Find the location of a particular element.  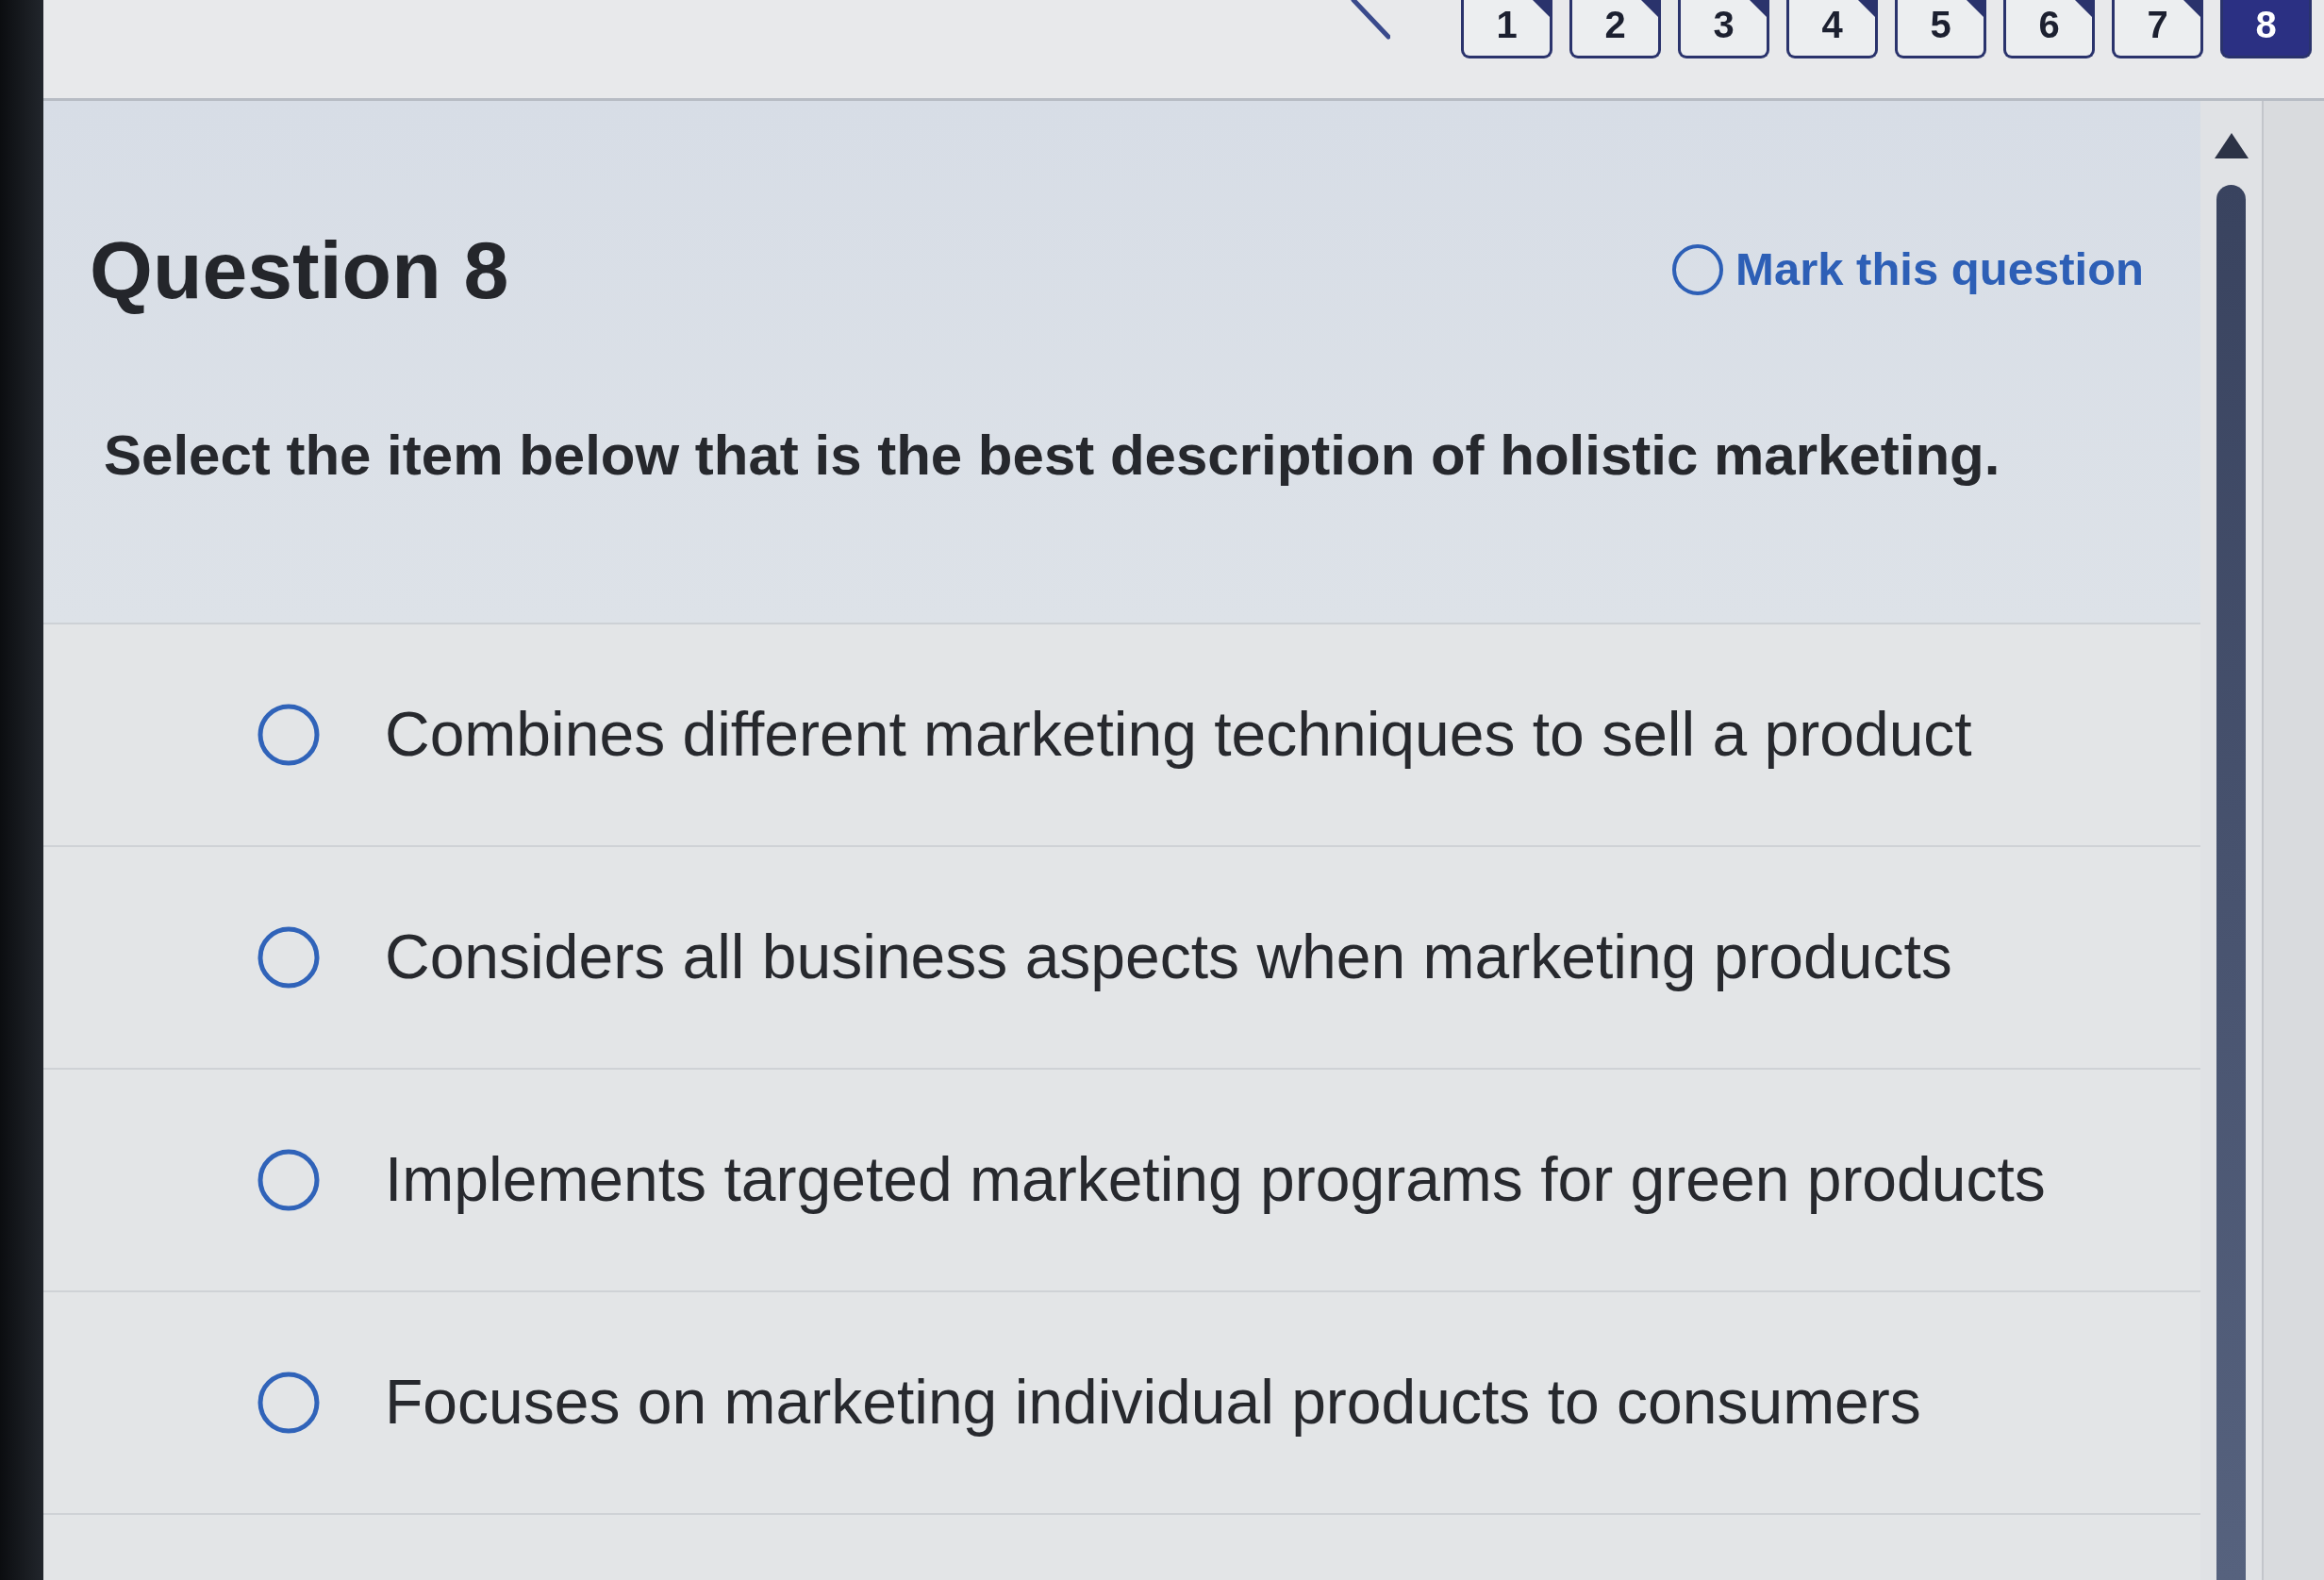

question-number-tab: 8 is located at coordinates (2266, 29).